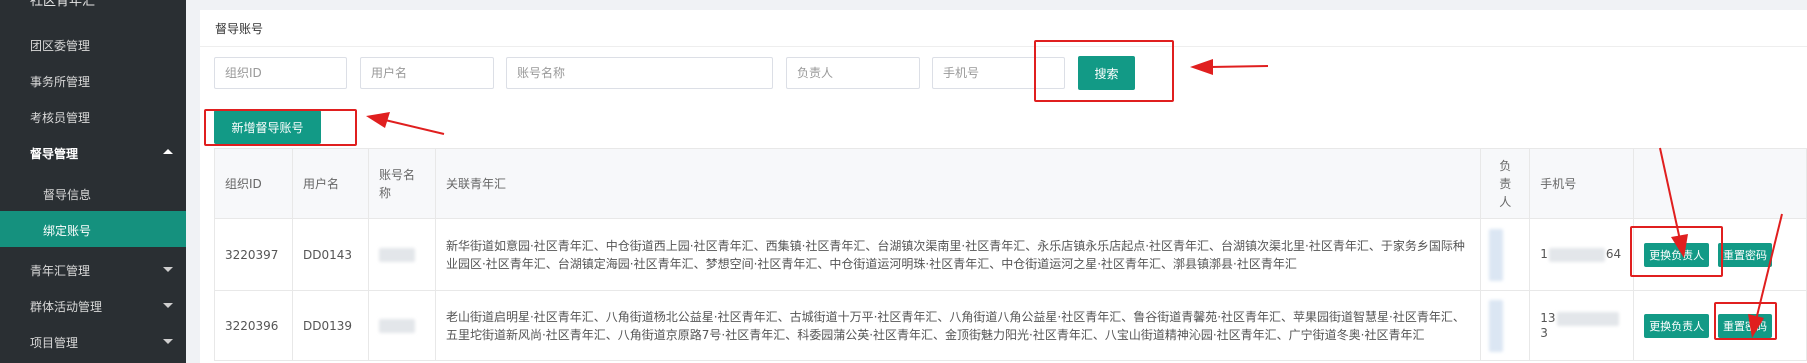 Image resolution: width=1807 pixels, height=363 pixels. What do you see at coordinates (639, 73) in the screenshot?
I see `account-name-input` at bounding box center [639, 73].